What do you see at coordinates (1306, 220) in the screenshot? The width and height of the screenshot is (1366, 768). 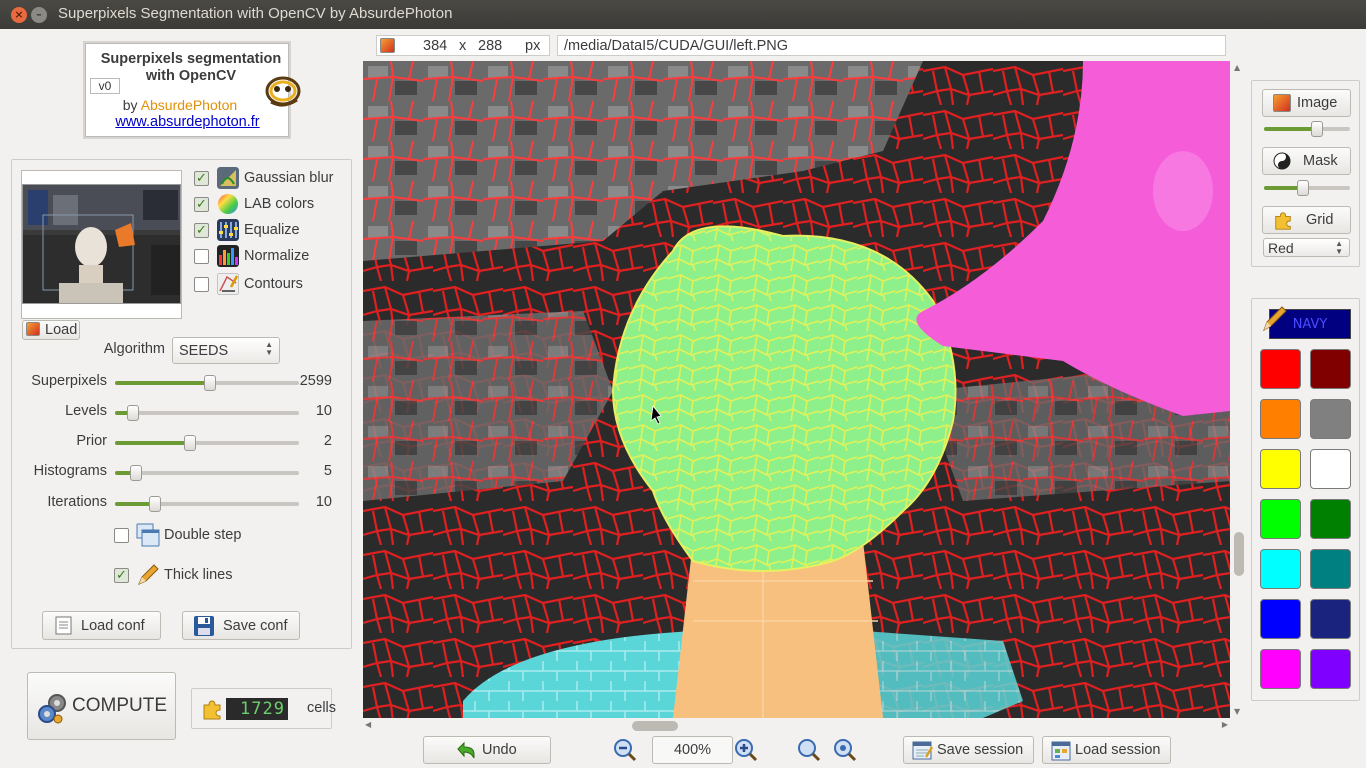 I see `grid-layer-button: Grid` at bounding box center [1306, 220].